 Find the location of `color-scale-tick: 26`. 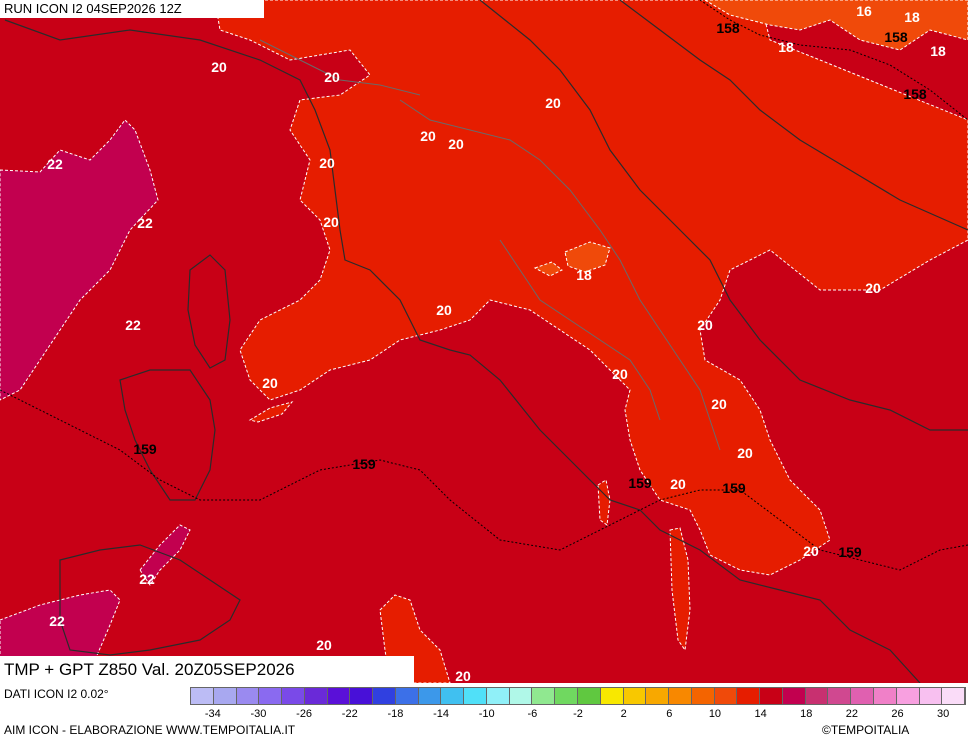

color-scale-tick: 26 is located at coordinates (897, 714).